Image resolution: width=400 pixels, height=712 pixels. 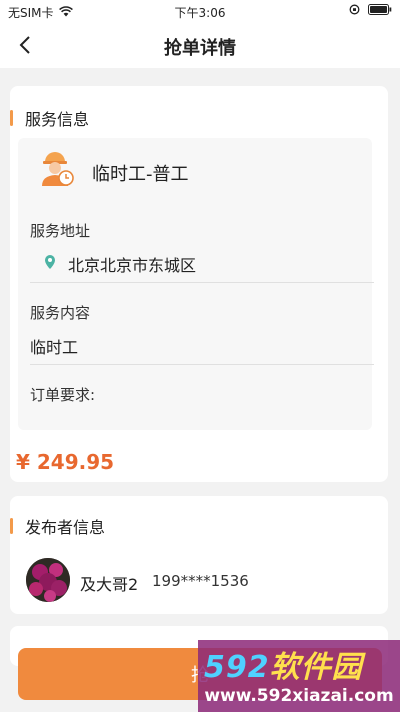 I want to click on address-value: 北京北京市东城区, so click(x=132, y=265).